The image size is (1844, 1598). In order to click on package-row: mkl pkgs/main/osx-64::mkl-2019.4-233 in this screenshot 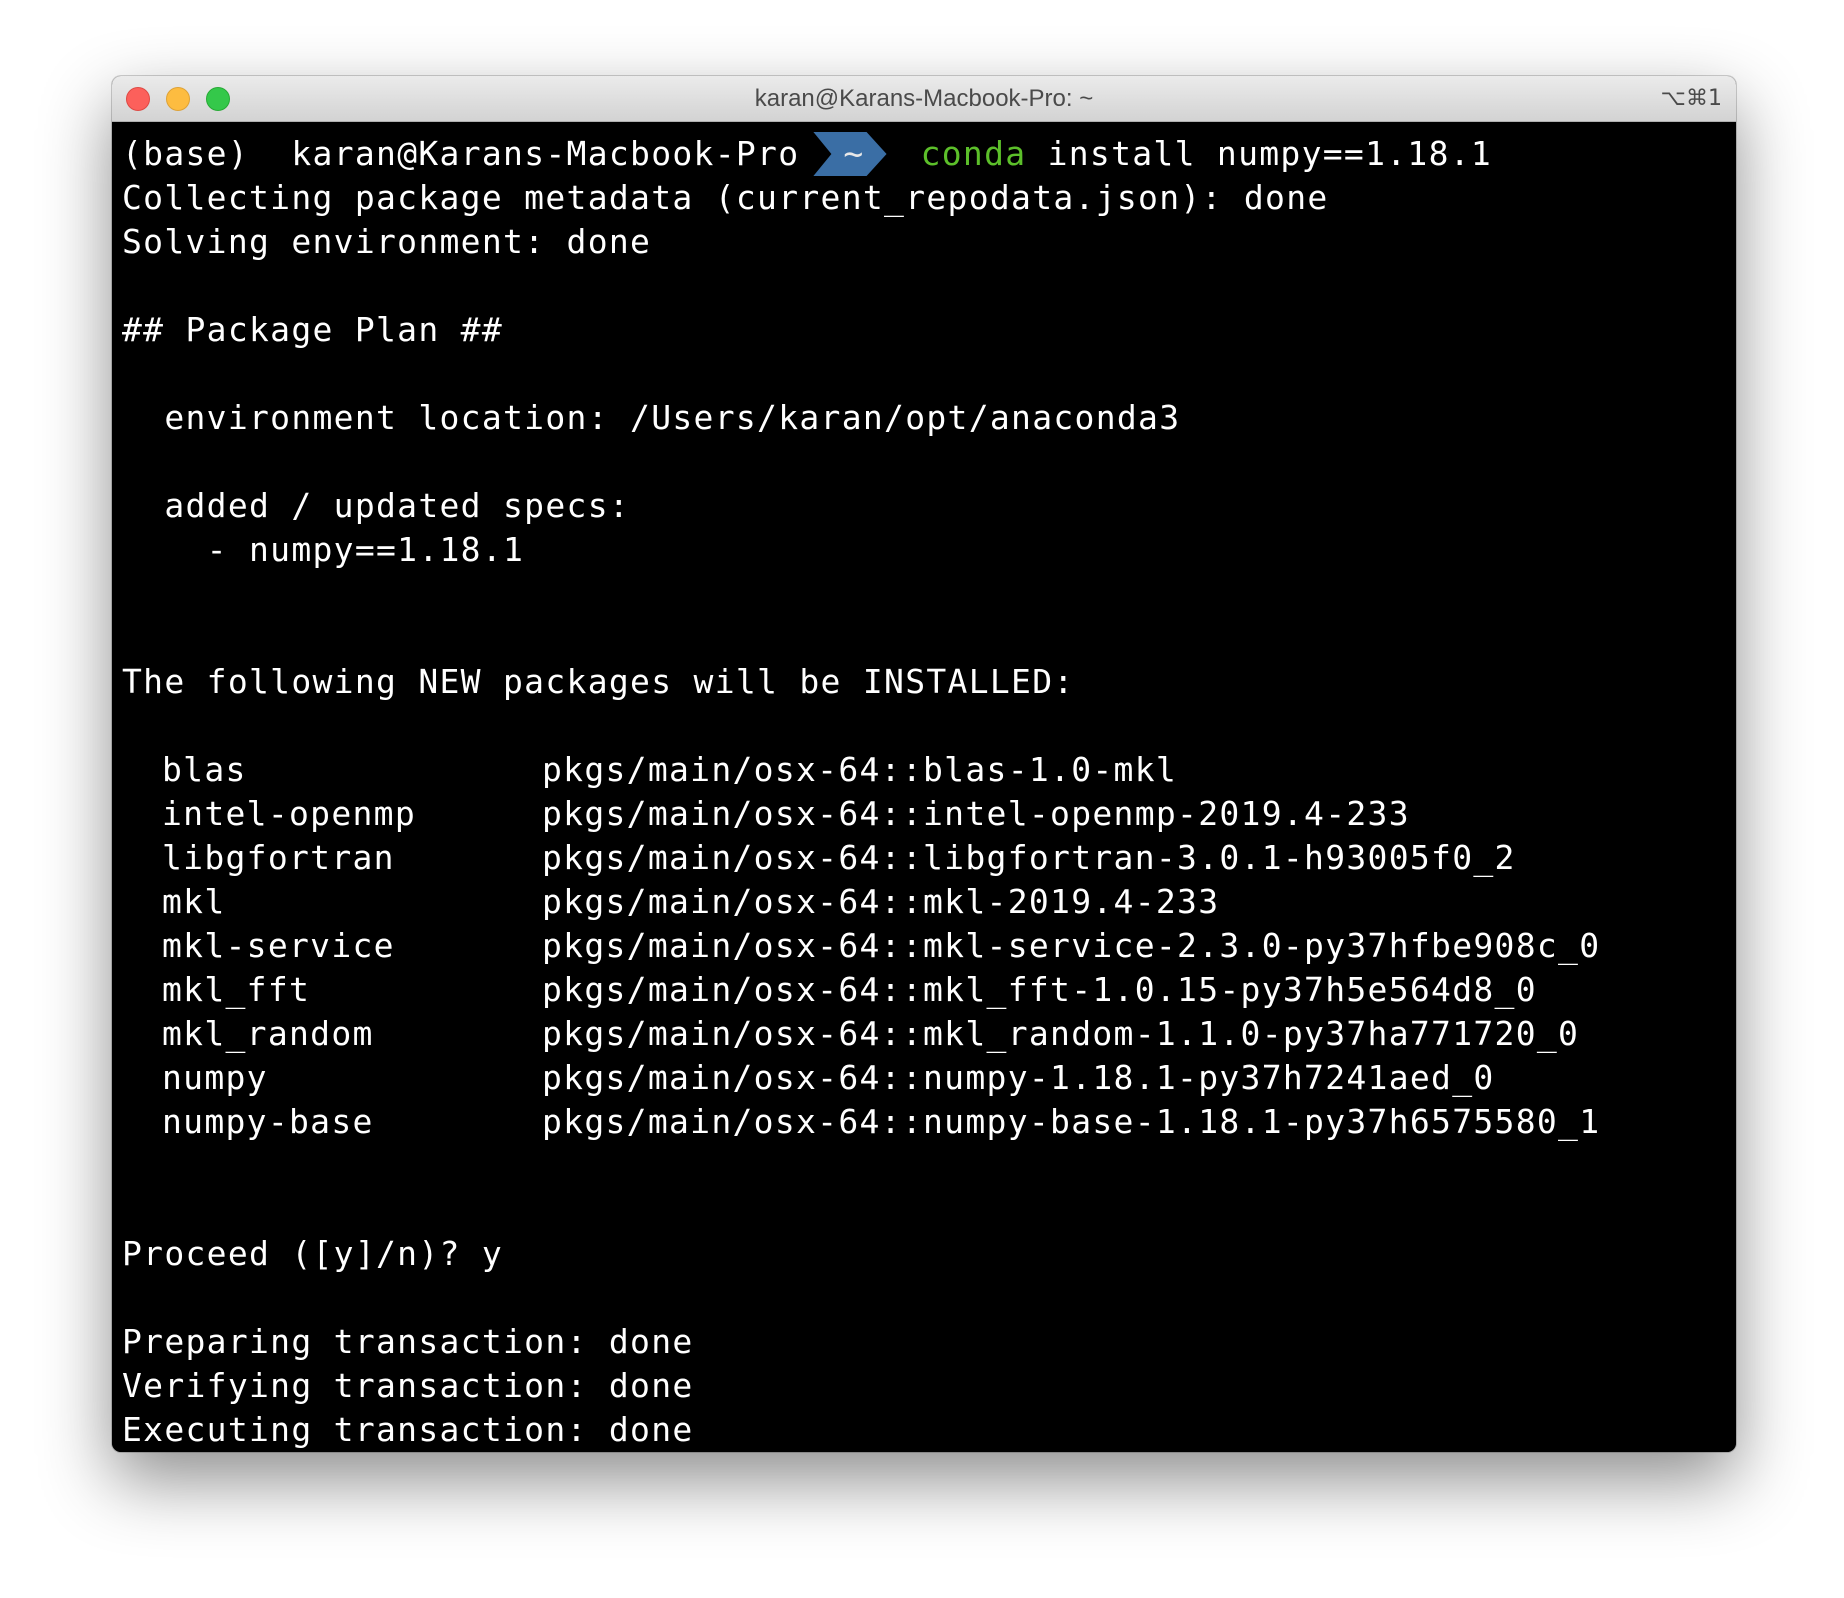, I will do `click(929, 902)`.